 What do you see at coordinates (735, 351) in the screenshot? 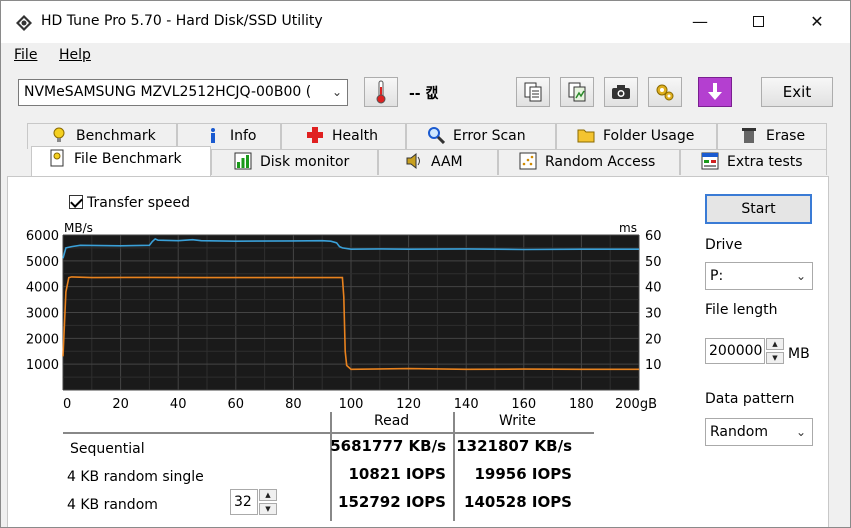
I see `file-length-input: 200000` at bounding box center [735, 351].